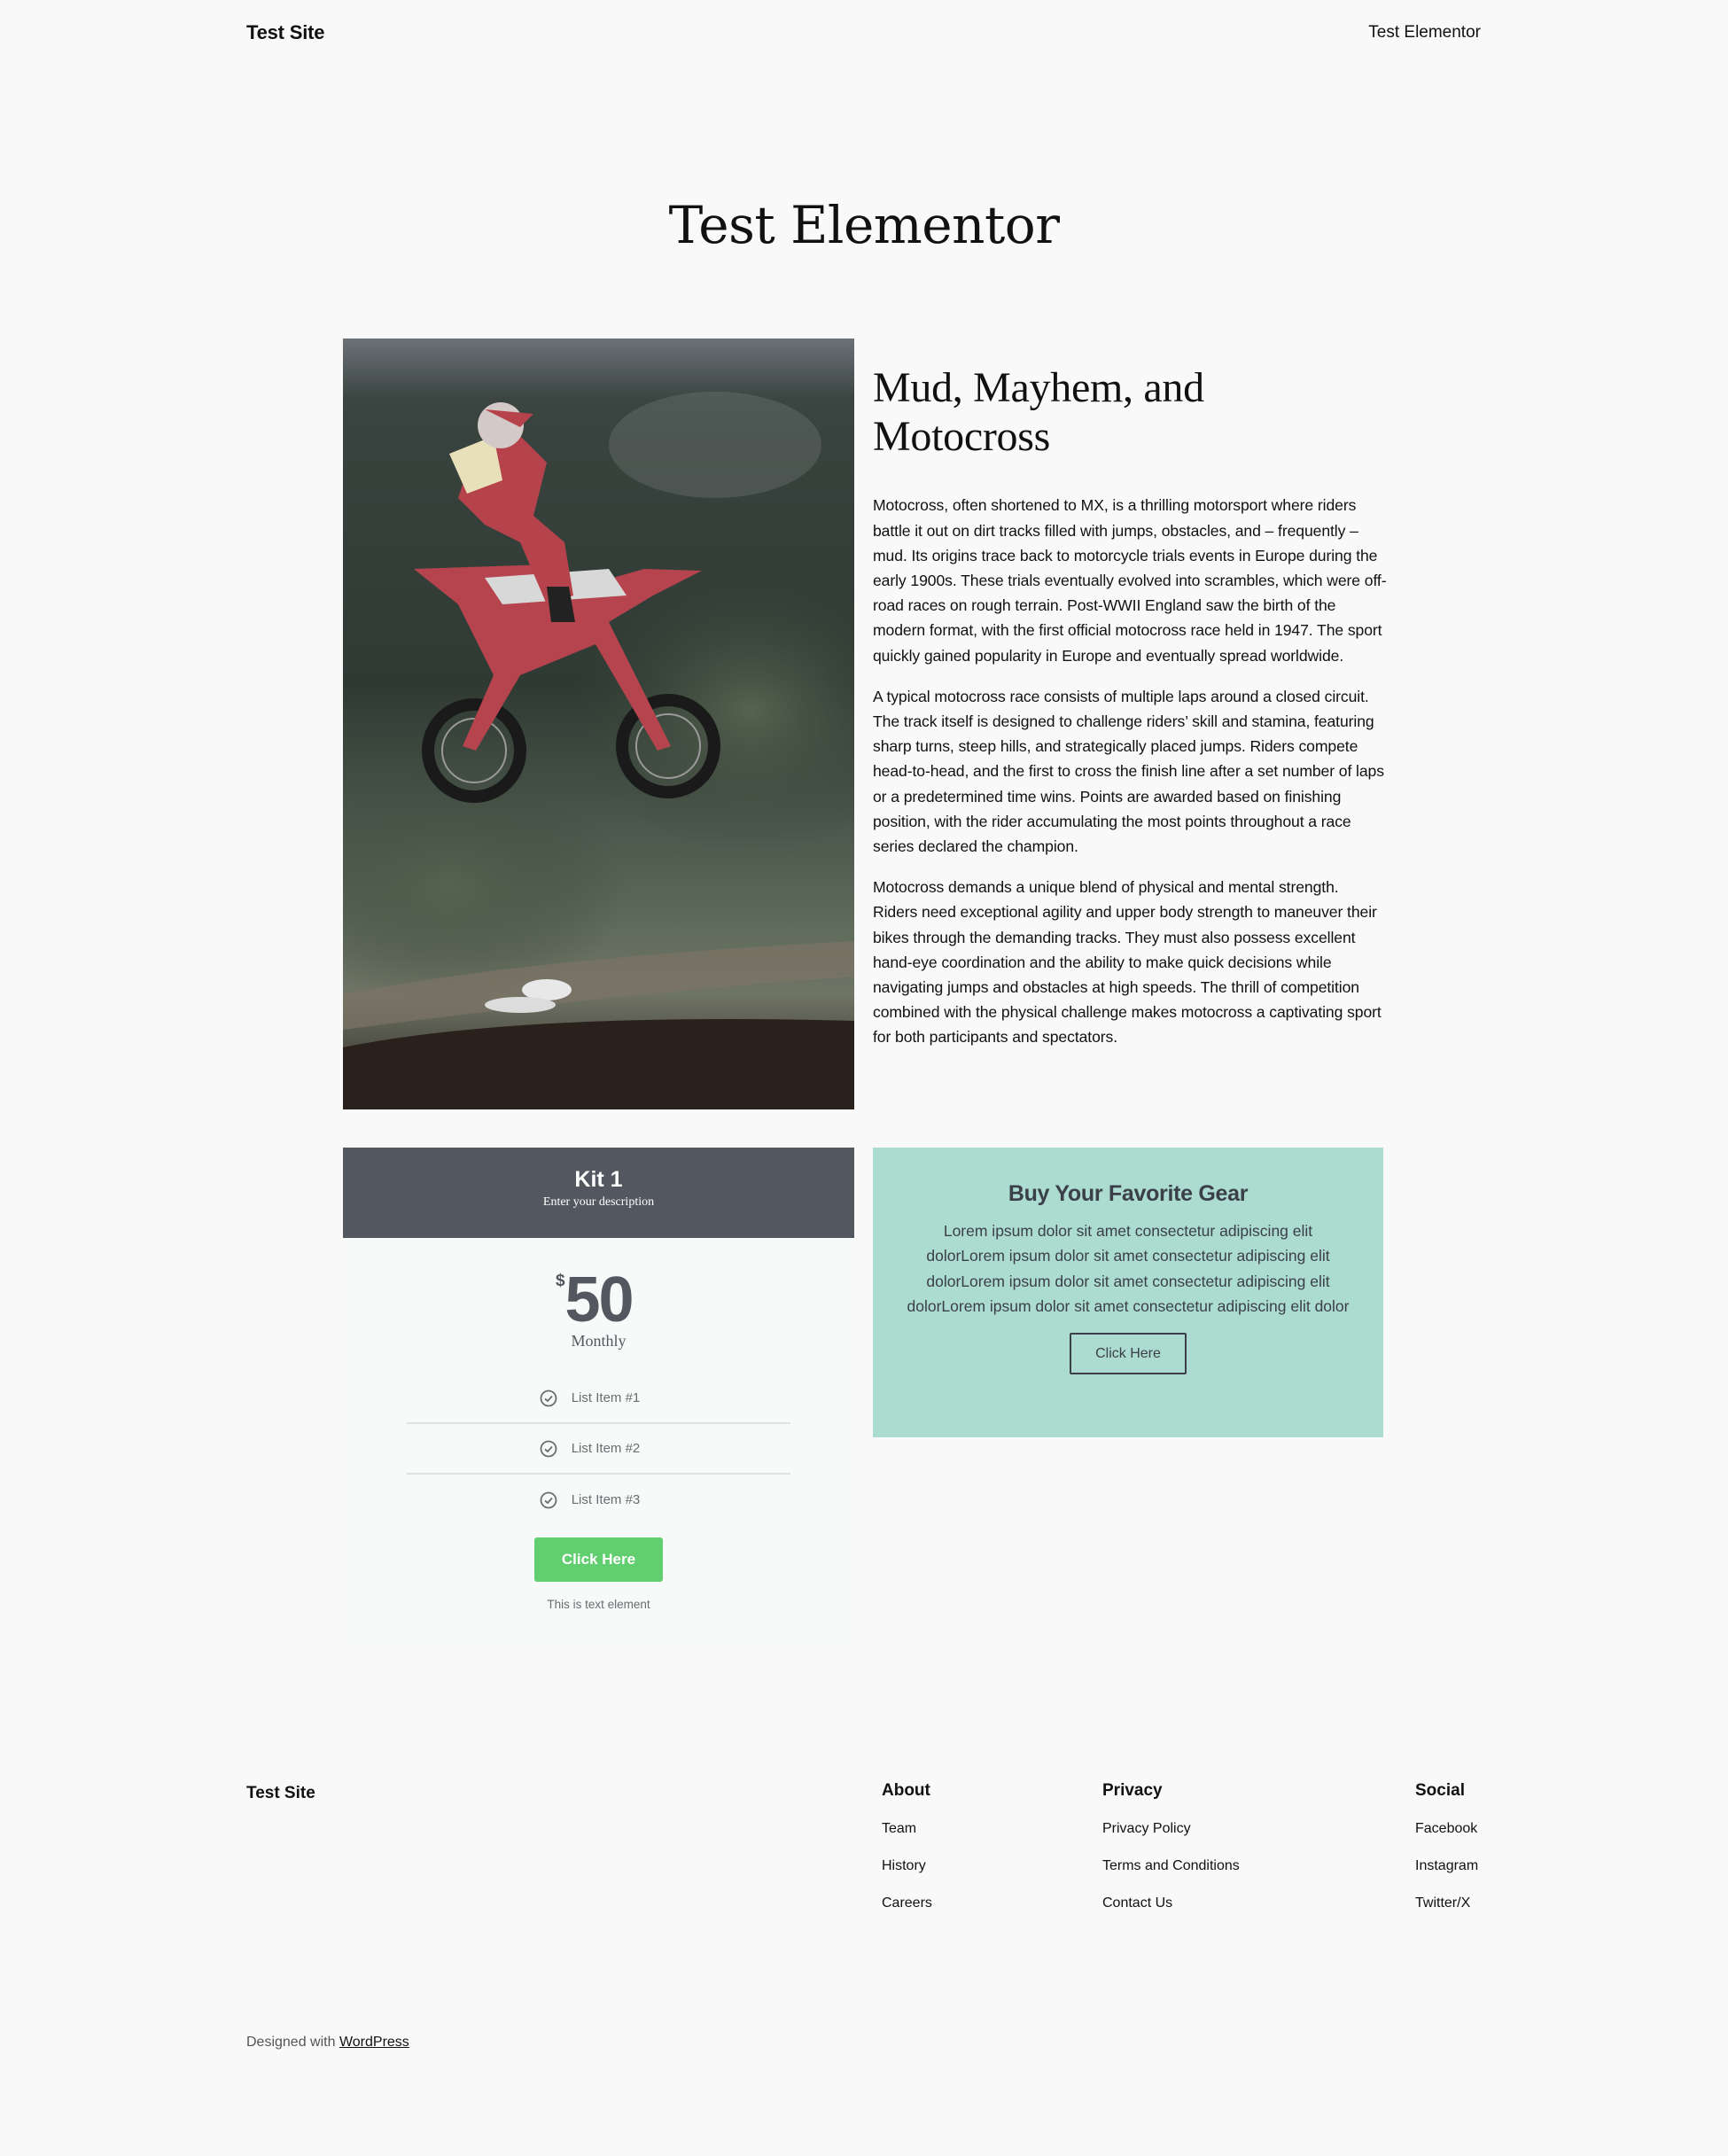 The width and height of the screenshot is (1728, 2156). I want to click on feature-label: List Item #3, so click(606, 1499).